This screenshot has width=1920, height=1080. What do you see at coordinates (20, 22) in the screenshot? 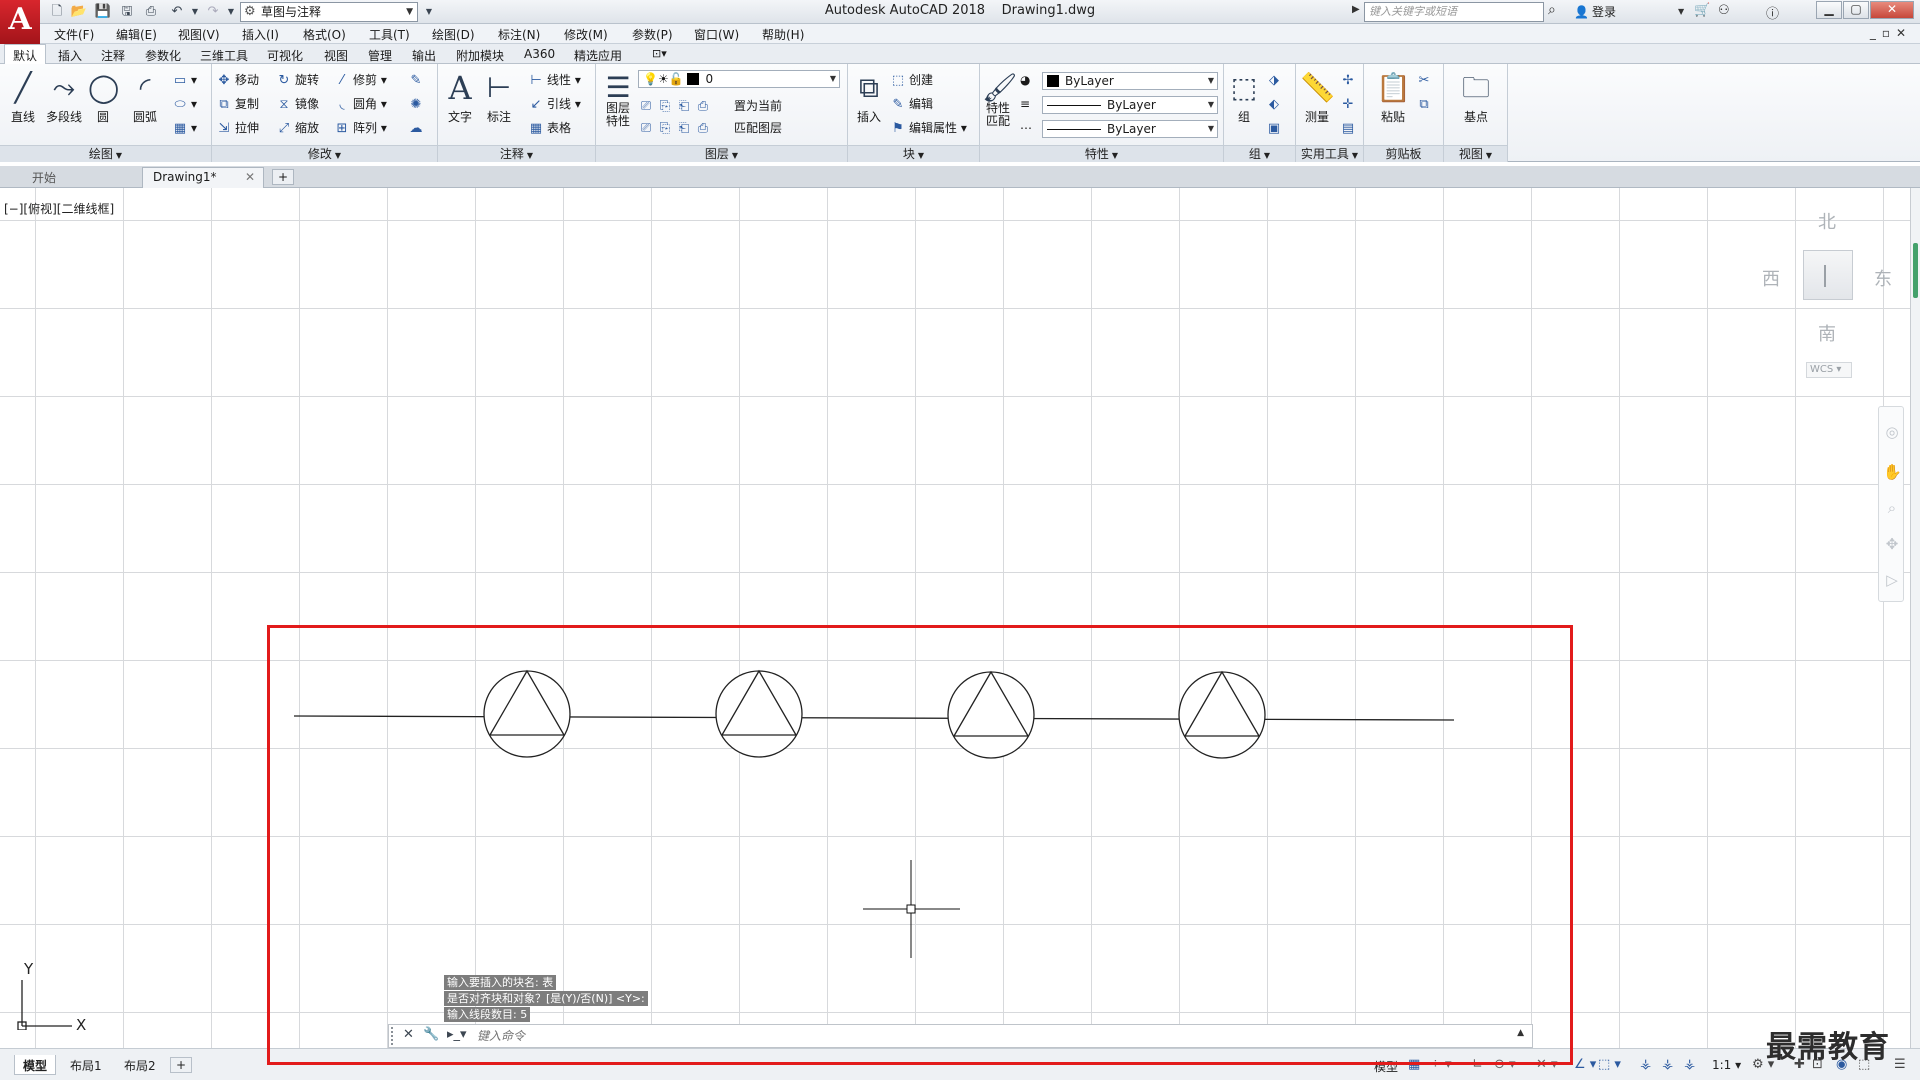
I see `autocad-logo-button: A` at bounding box center [20, 22].